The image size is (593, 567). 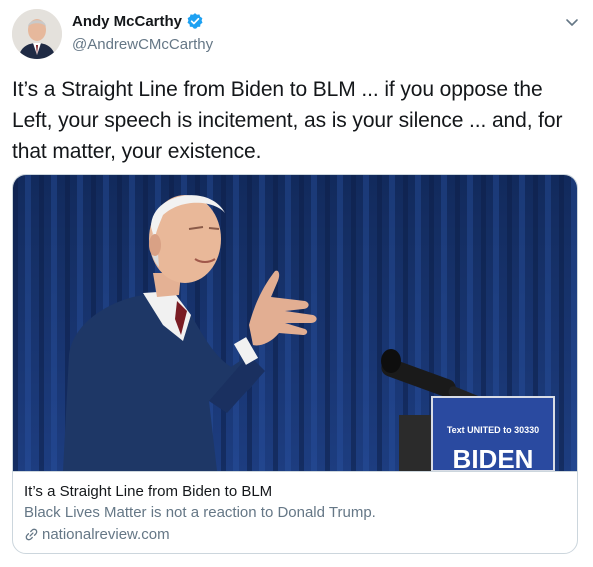 I want to click on link-icon, so click(x=31, y=534).